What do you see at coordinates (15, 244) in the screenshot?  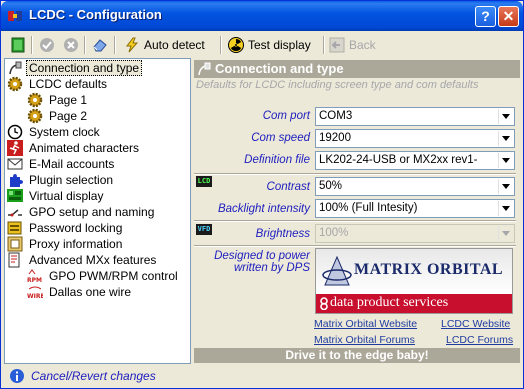 I see `proxy-icon` at bounding box center [15, 244].